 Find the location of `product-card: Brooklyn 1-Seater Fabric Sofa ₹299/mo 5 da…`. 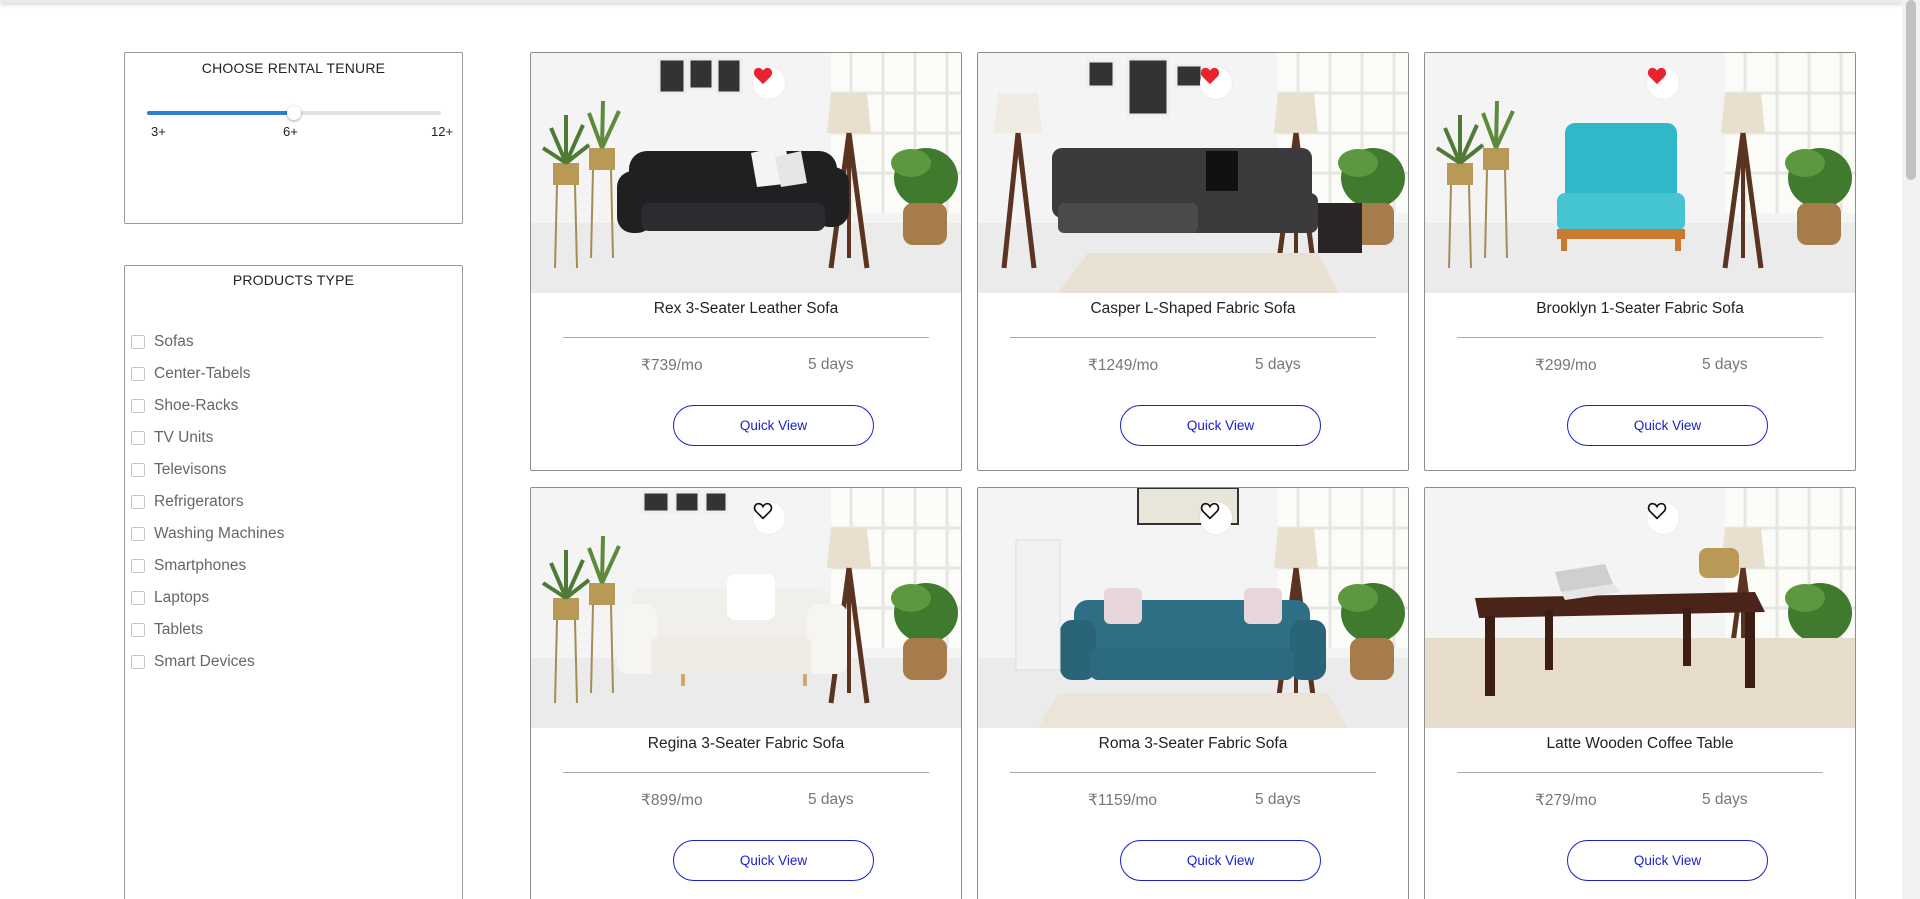

product-card: Brooklyn 1-Seater Fabric Sofa ₹299/mo 5 da… is located at coordinates (1640, 261).